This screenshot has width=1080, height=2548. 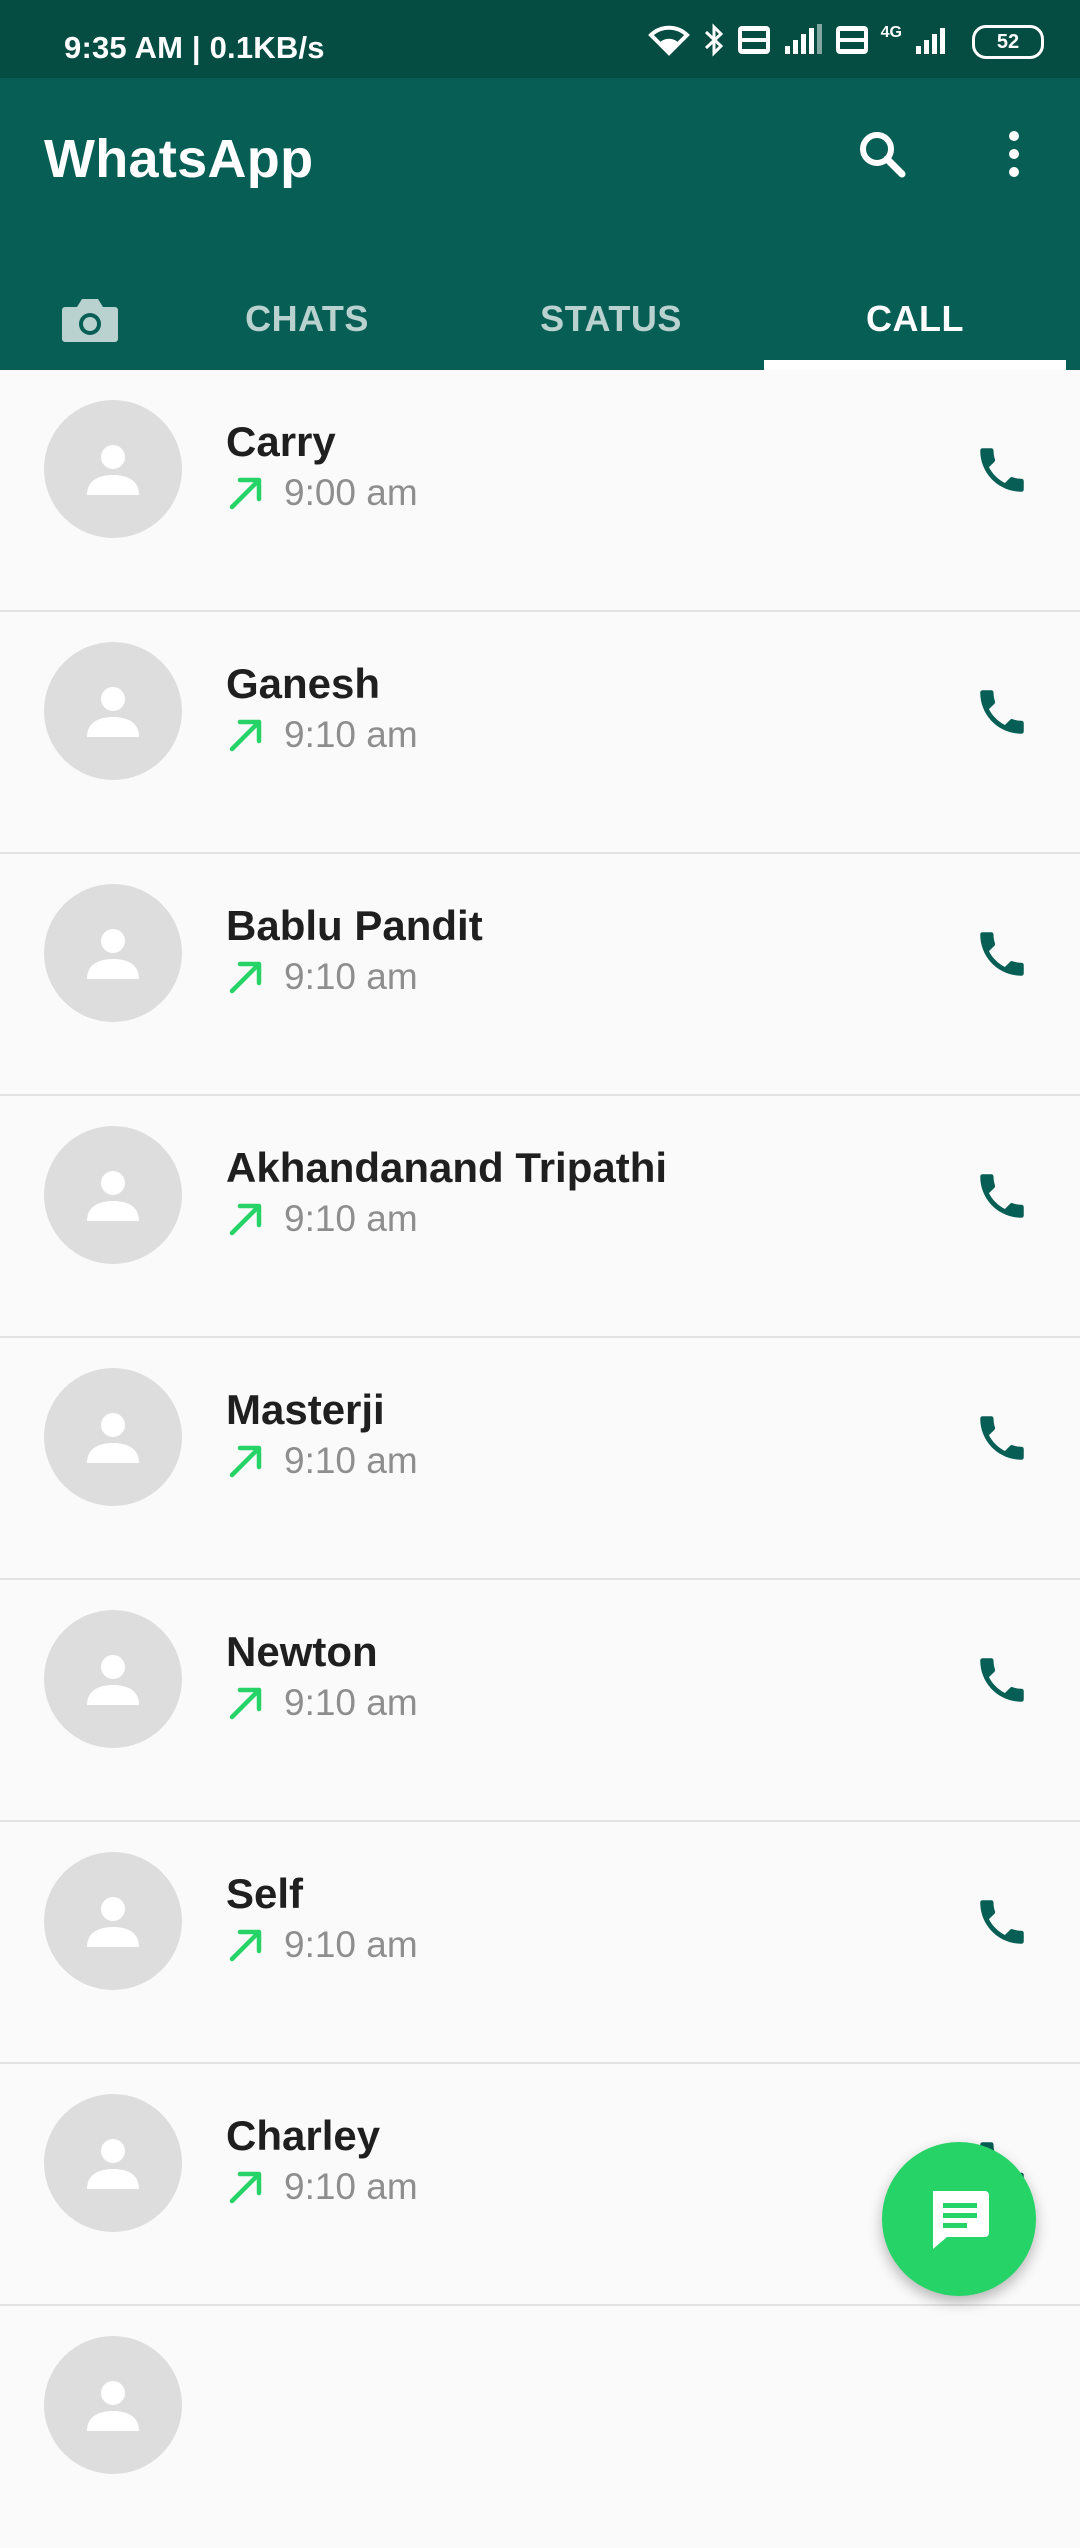 What do you see at coordinates (540, 1217) in the screenshot?
I see `call-row: Akhandanand Tripathi 9:10 am` at bounding box center [540, 1217].